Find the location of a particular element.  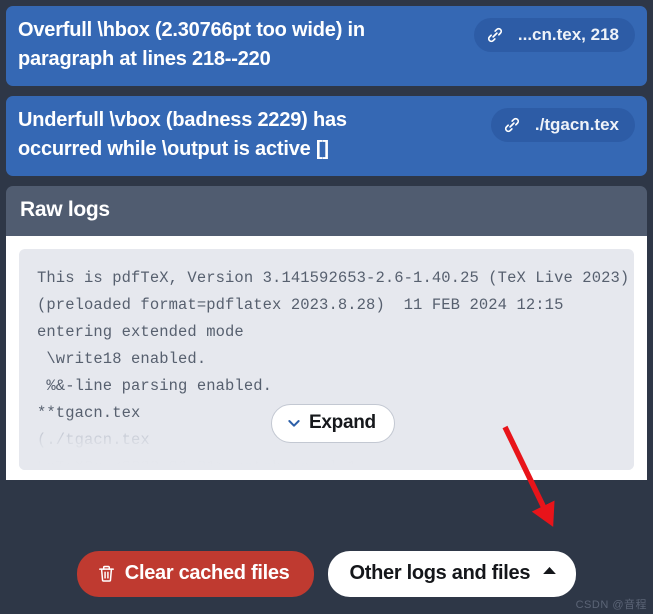

alert-file-badge: ...cn.tex, 218 is located at coordinates (554, 35).